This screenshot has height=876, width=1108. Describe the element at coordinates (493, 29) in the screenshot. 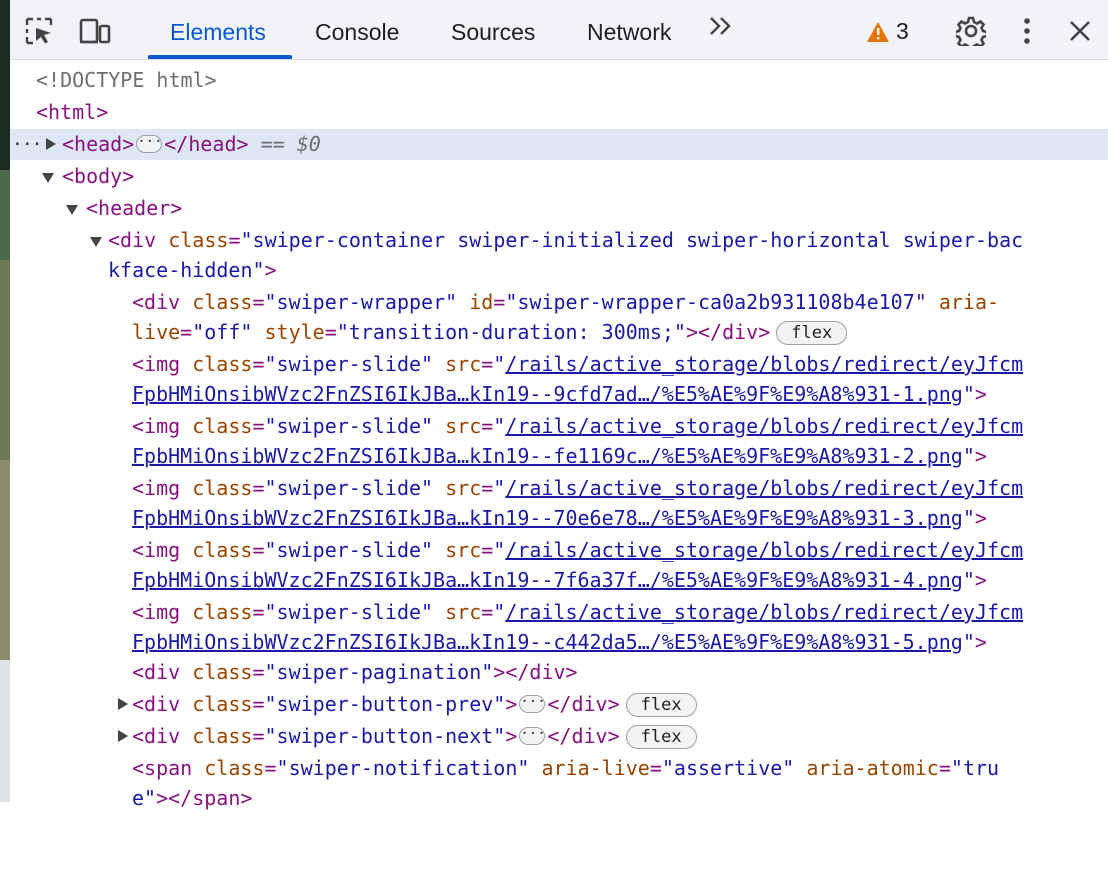

I see `tab-sources: Sources` at that location.